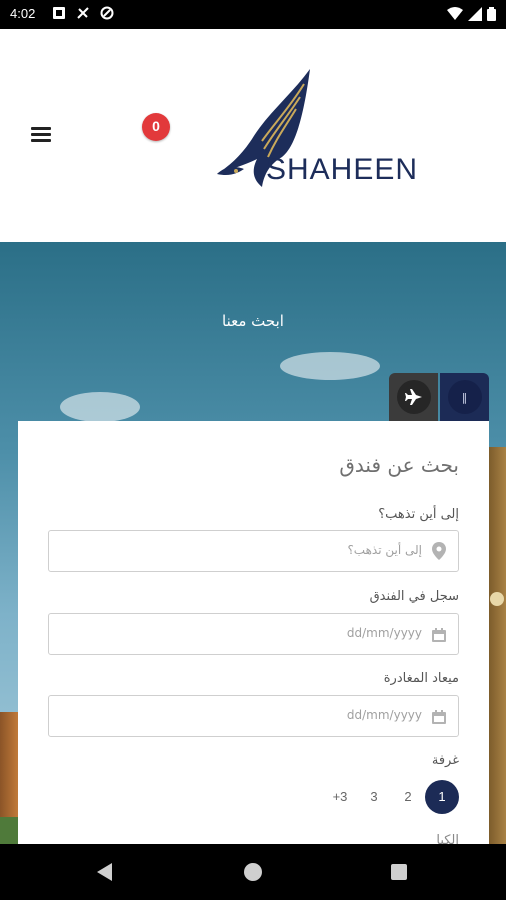 Image resolution: width=506 pixels, height=900 pixels. I want to click on rooms-label: غرفة, so click(445, 760).